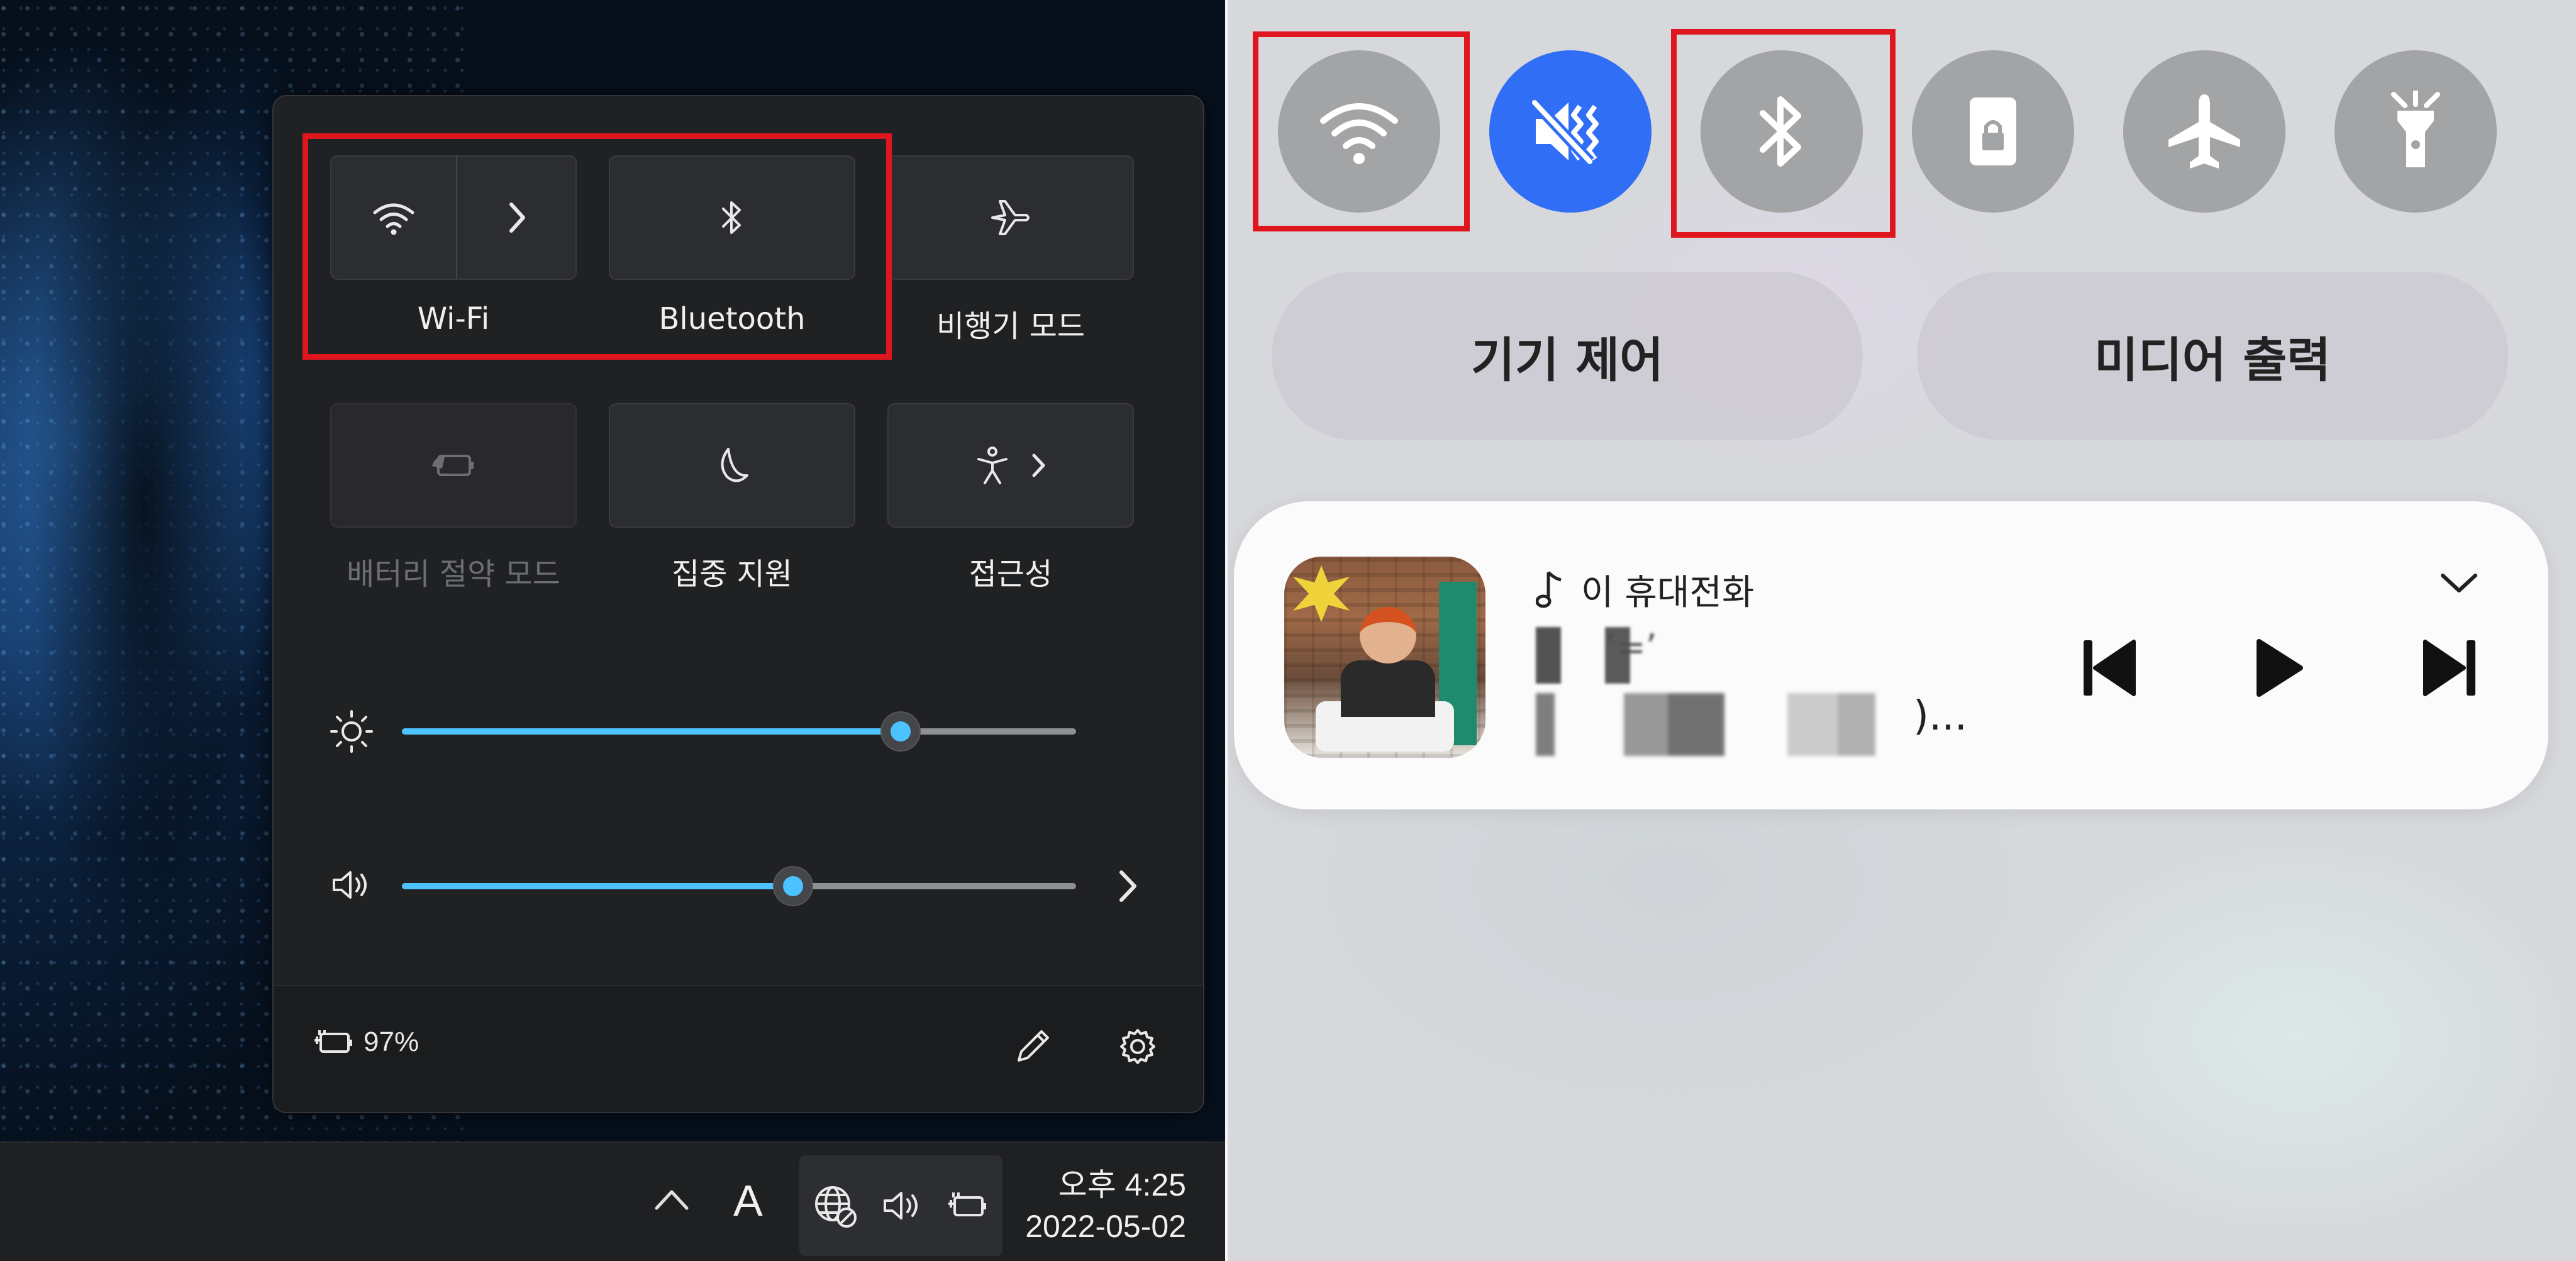 This screenshot has height=1261, width=2576. Describe the element at coordinates (1038, 465) in the screenshot. I see `chevron-right-icon` at that location.